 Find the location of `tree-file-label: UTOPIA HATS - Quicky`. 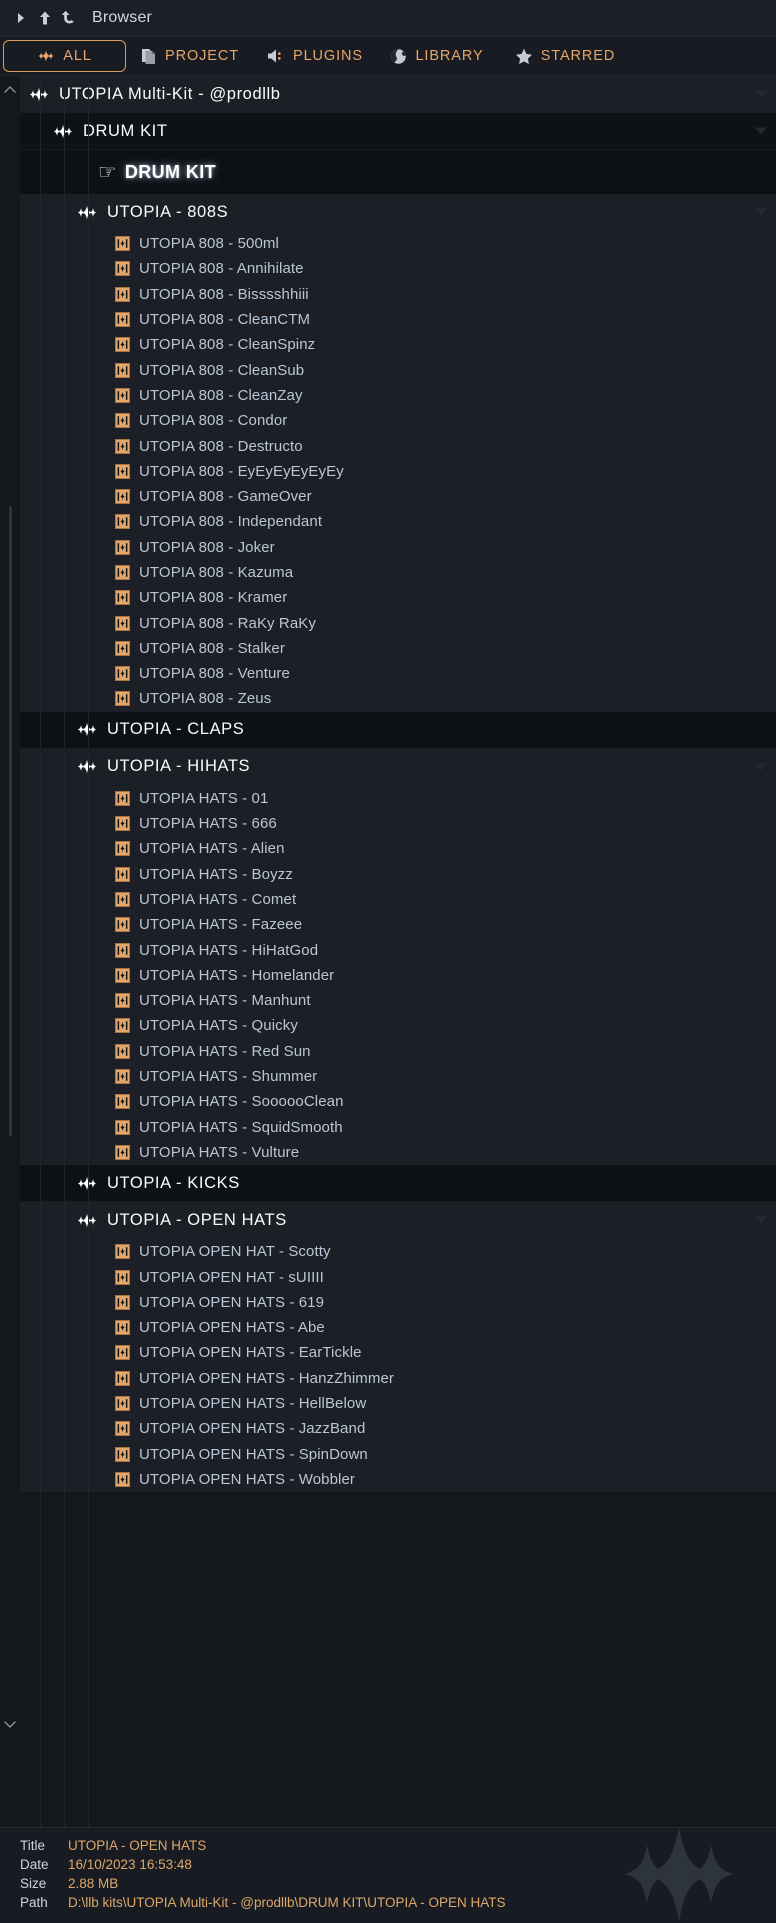

tree-file-label: UTOPIA HATS - Quicky is located at coordinates (218, 1026).